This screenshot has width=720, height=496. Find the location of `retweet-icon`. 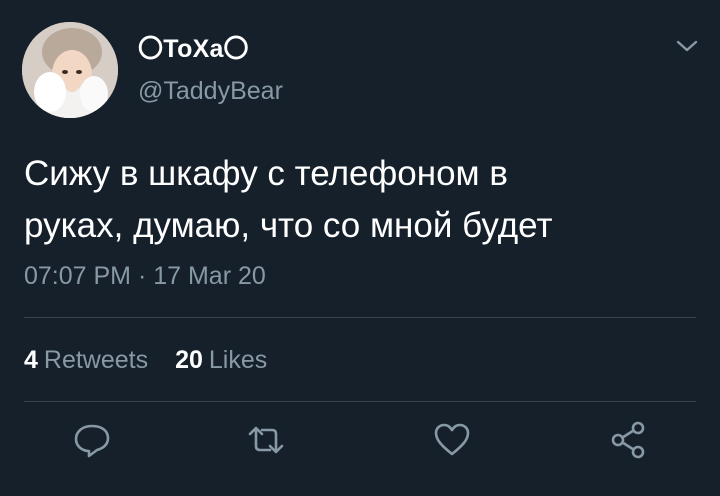

retweet-icon is located at coordinates (266, 440).